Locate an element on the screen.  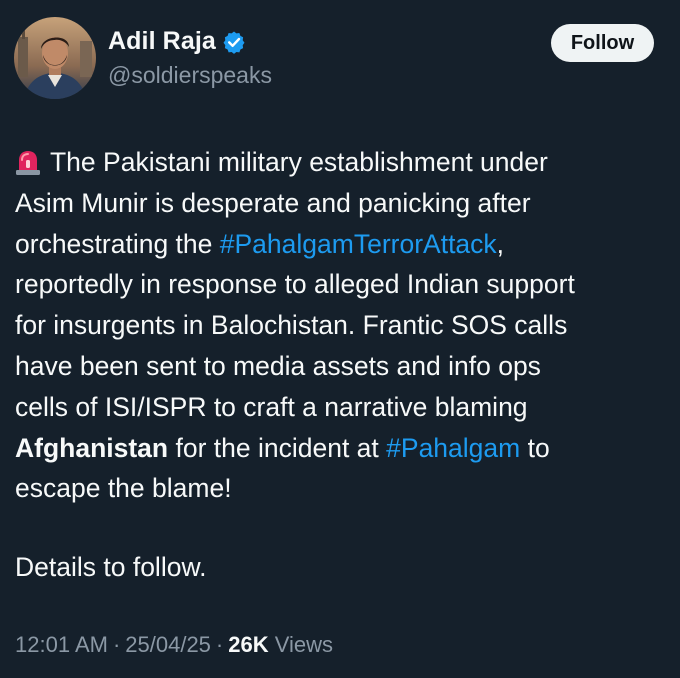
tweet-line-8-mid: for the incident at is located at coordinates (277, 447).